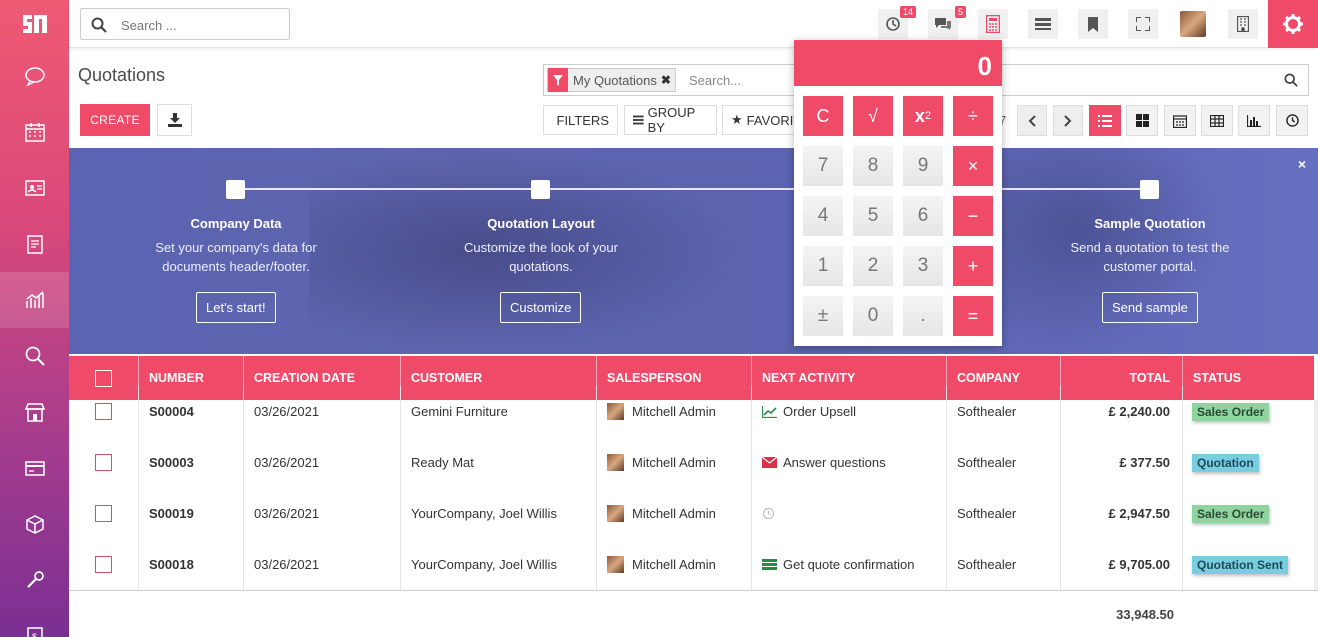  What do you see at coordinates (849, 462) in the screenshot?
I see `cell-activity: Answer questions` at bounding box center [849, 462].